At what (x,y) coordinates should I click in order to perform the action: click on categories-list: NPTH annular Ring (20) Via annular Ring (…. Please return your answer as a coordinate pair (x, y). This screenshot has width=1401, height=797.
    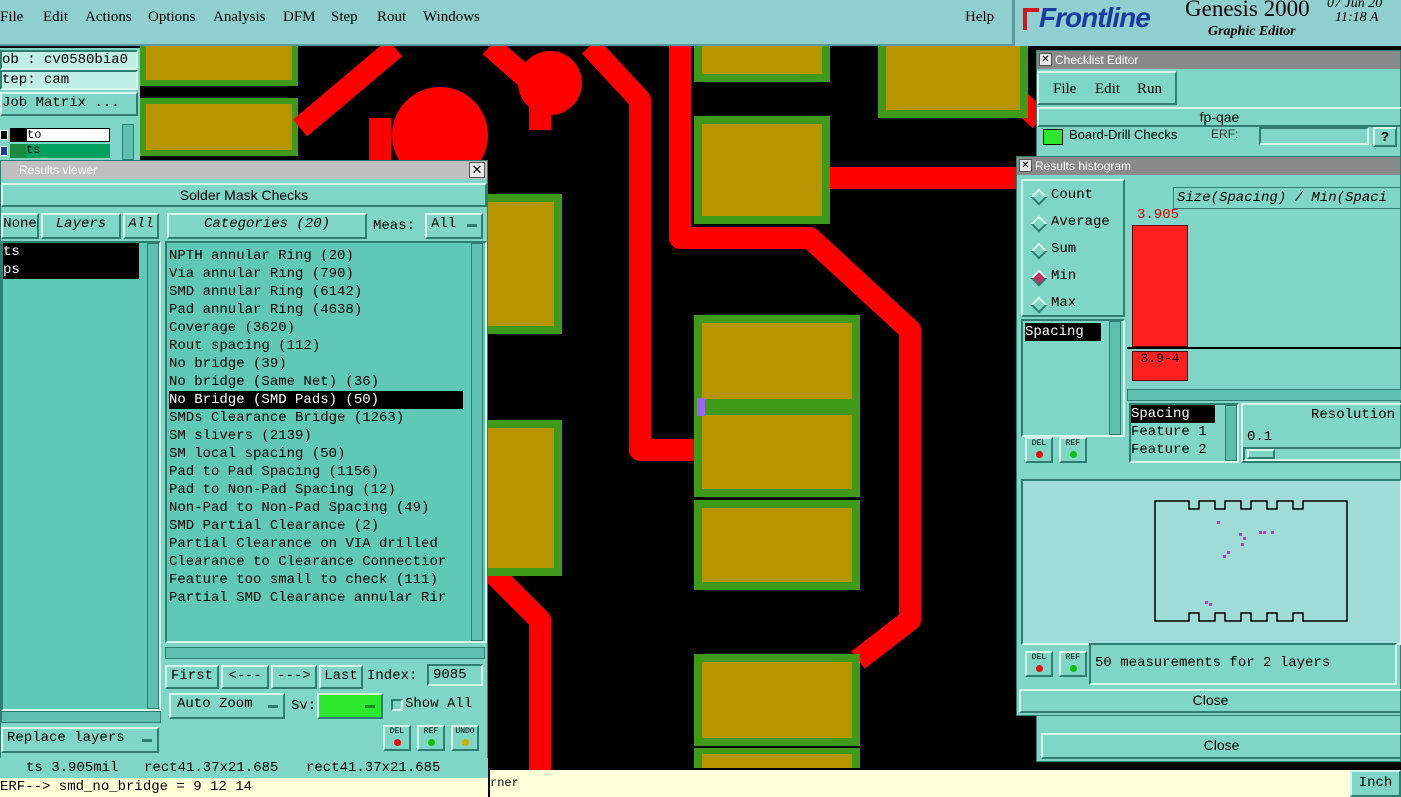
    Looking at the image, I should click on (326, 442).